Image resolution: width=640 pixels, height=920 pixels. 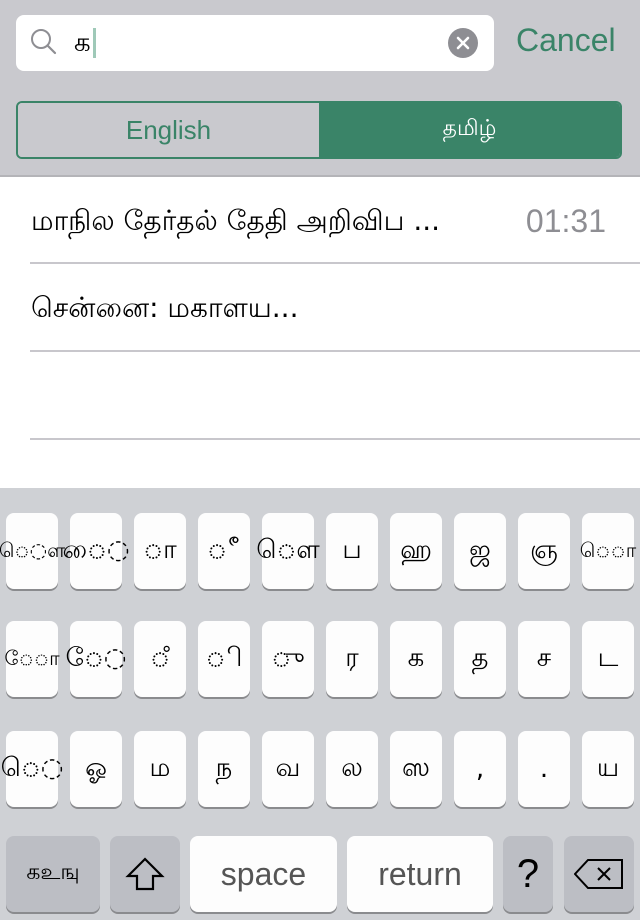 I want to click on segment-english: English, so click(x=168, y=130).